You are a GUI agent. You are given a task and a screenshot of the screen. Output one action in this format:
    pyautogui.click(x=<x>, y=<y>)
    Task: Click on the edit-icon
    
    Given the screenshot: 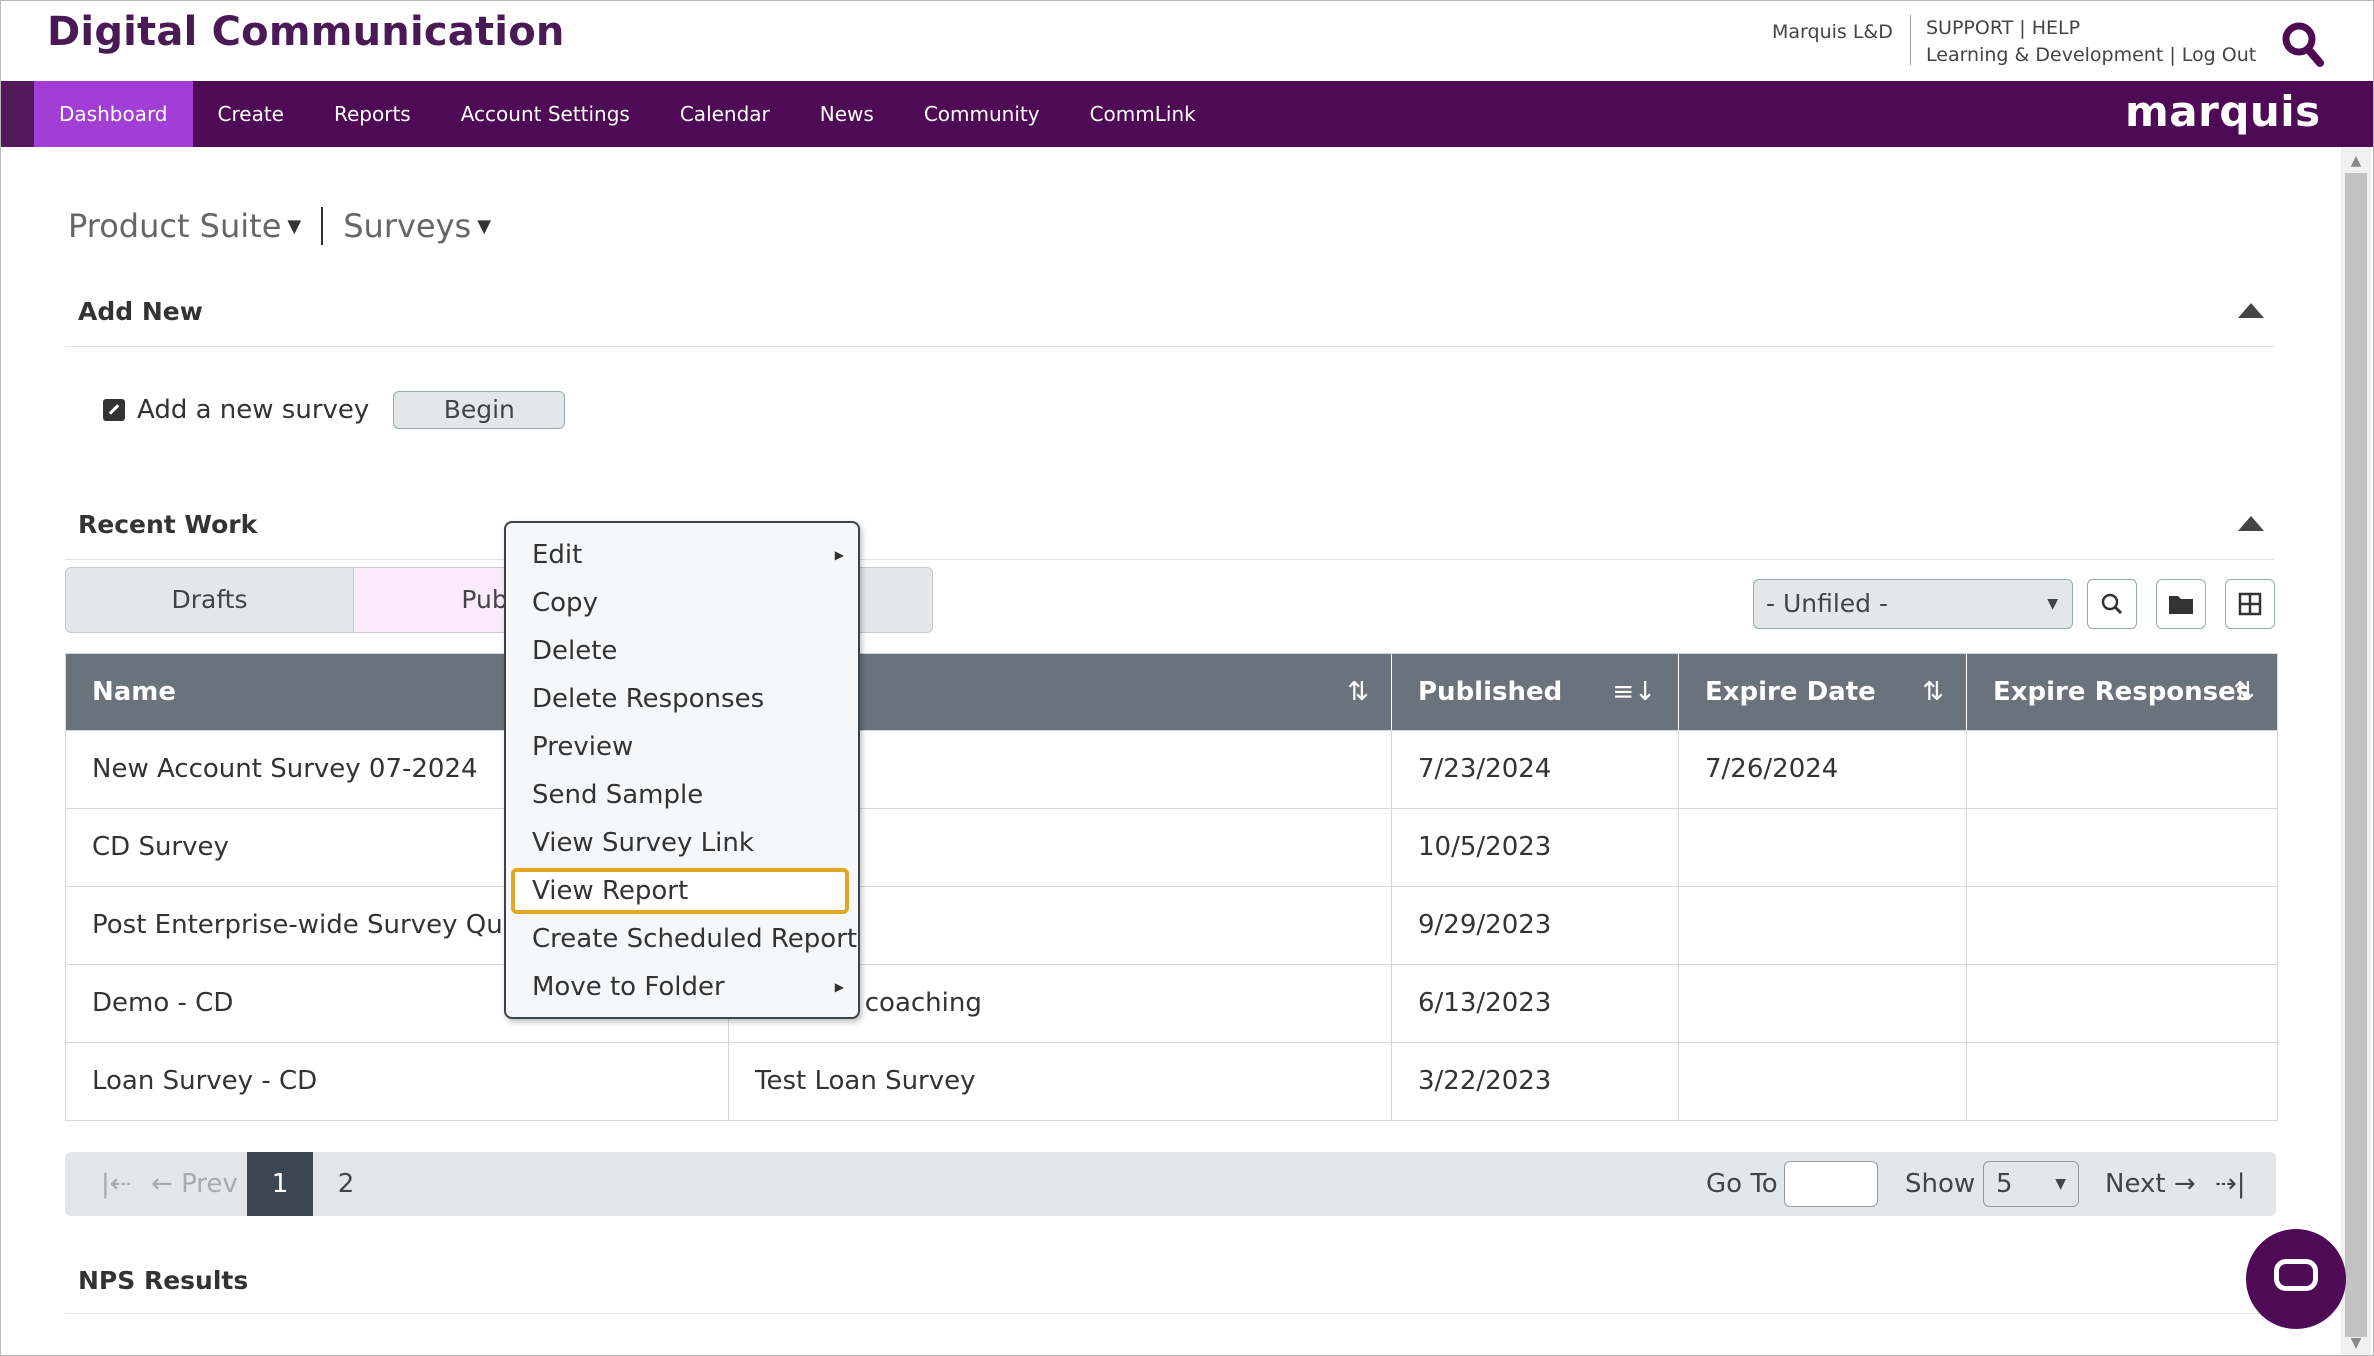 What is the action you would take?
    pyautogui.click(x=114, y=410)
    